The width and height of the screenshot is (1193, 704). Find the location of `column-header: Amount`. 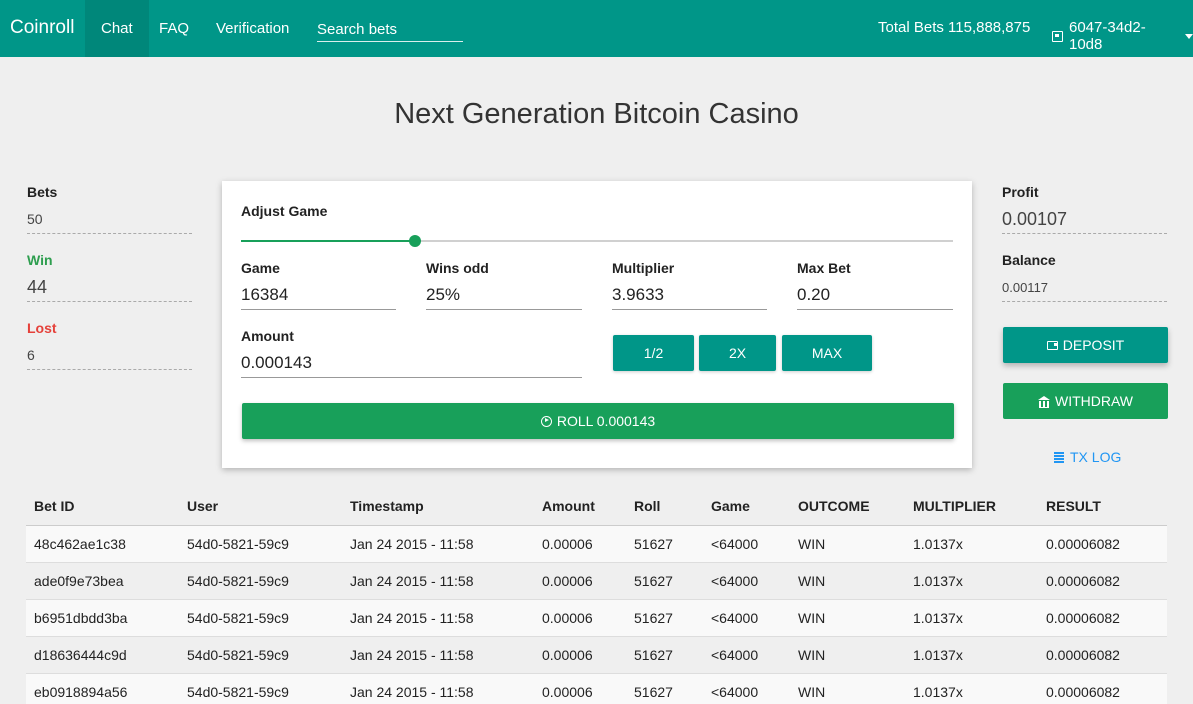

column-header: Amount is located at coordinates (580, 506).